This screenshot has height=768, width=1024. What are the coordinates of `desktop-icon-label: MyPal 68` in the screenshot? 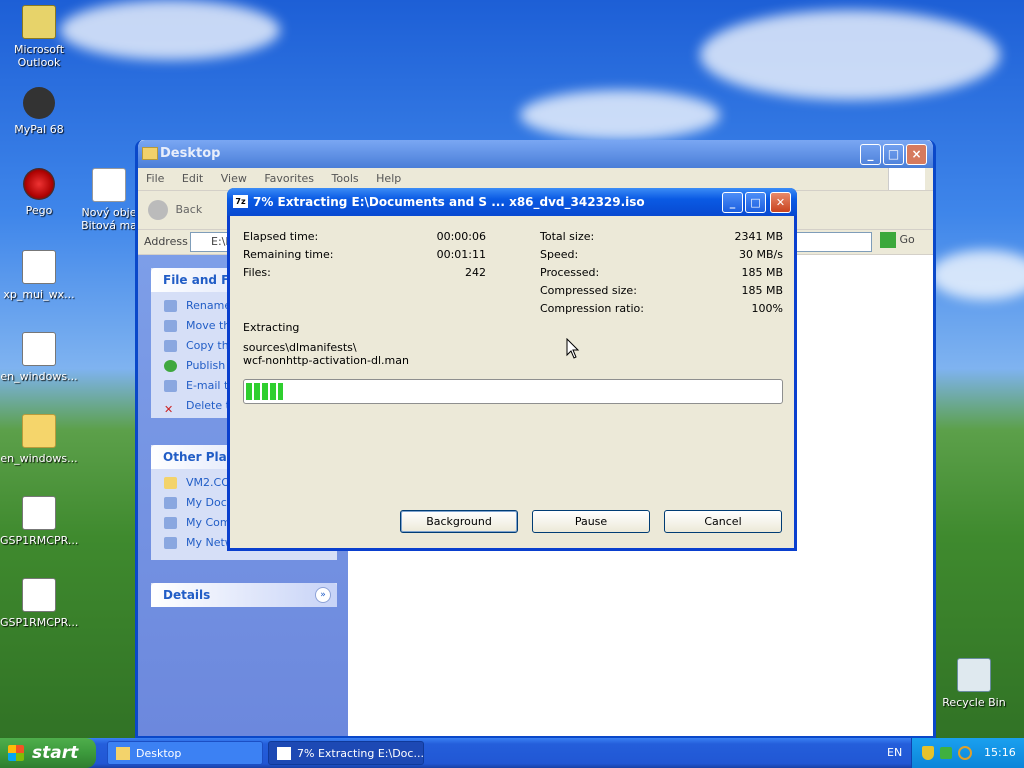 It's located at (39, 129).